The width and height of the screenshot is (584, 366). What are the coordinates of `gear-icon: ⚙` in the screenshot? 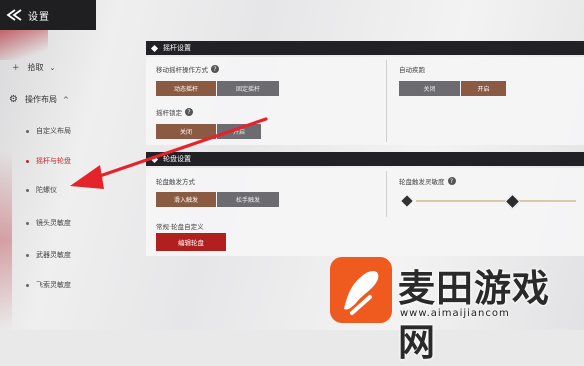 It's located at (13, 99).